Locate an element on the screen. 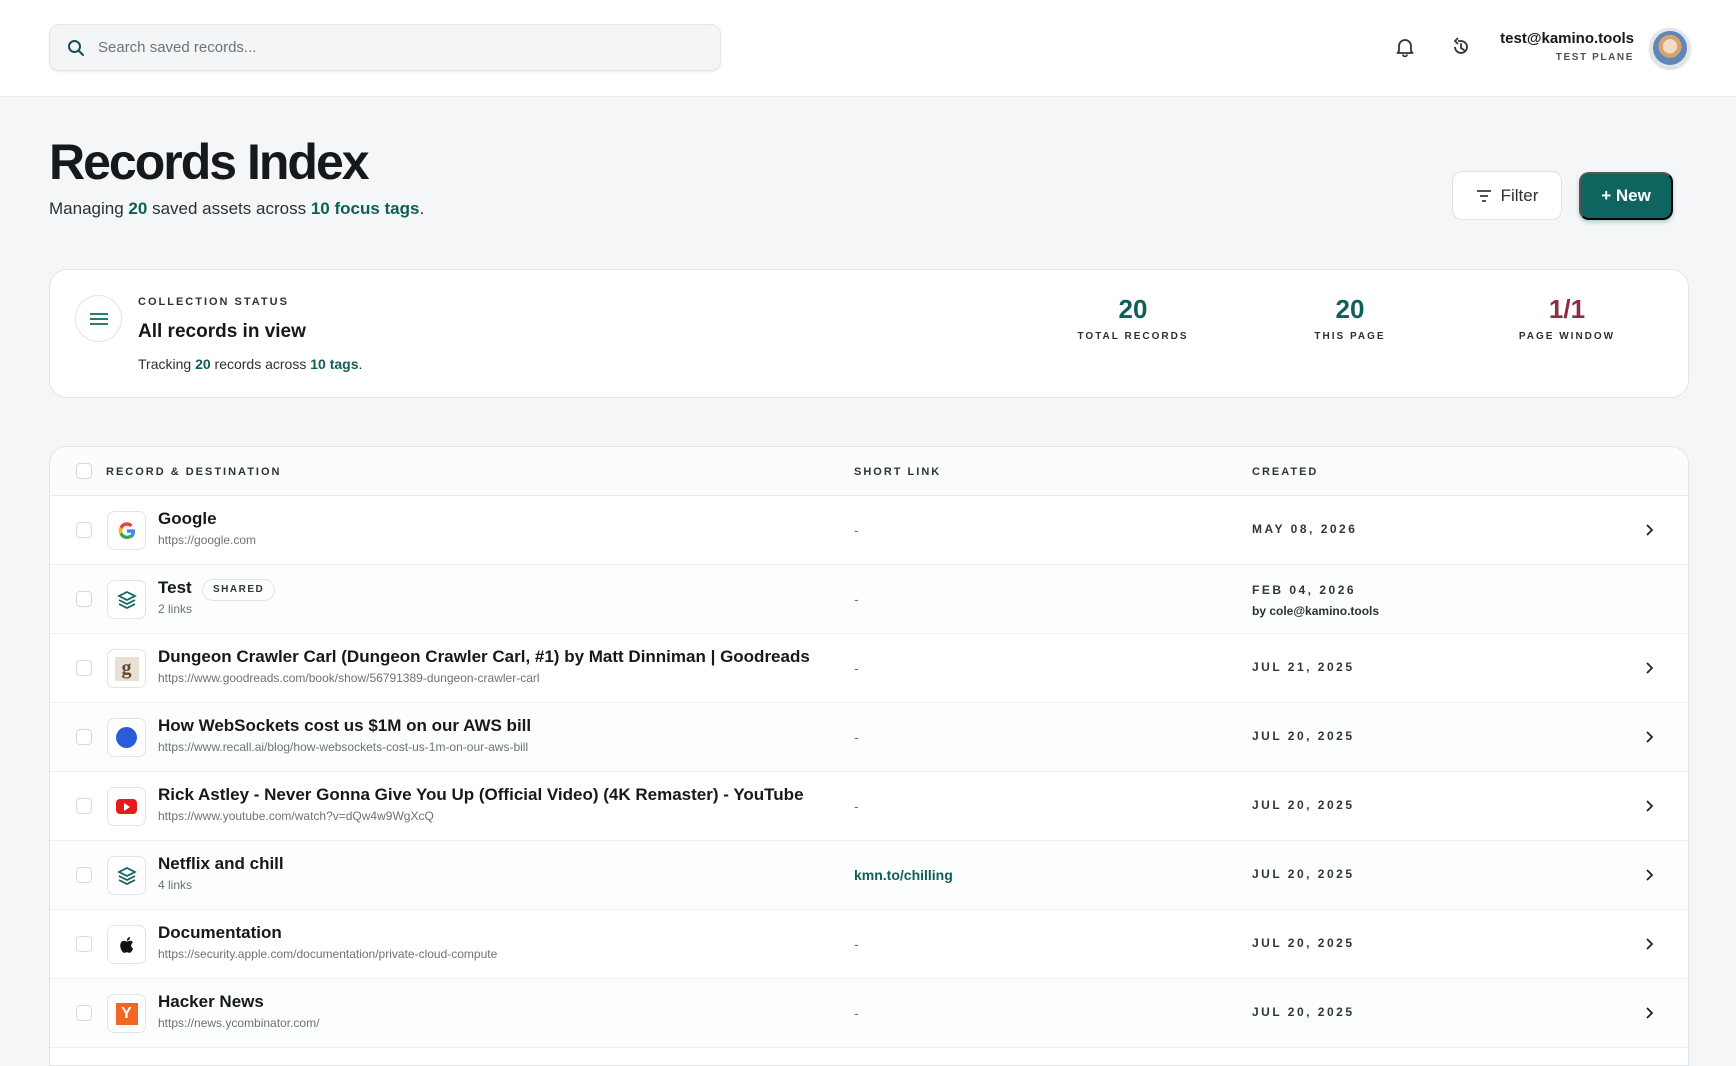  layers-icon is located at coordinates (126, 599).